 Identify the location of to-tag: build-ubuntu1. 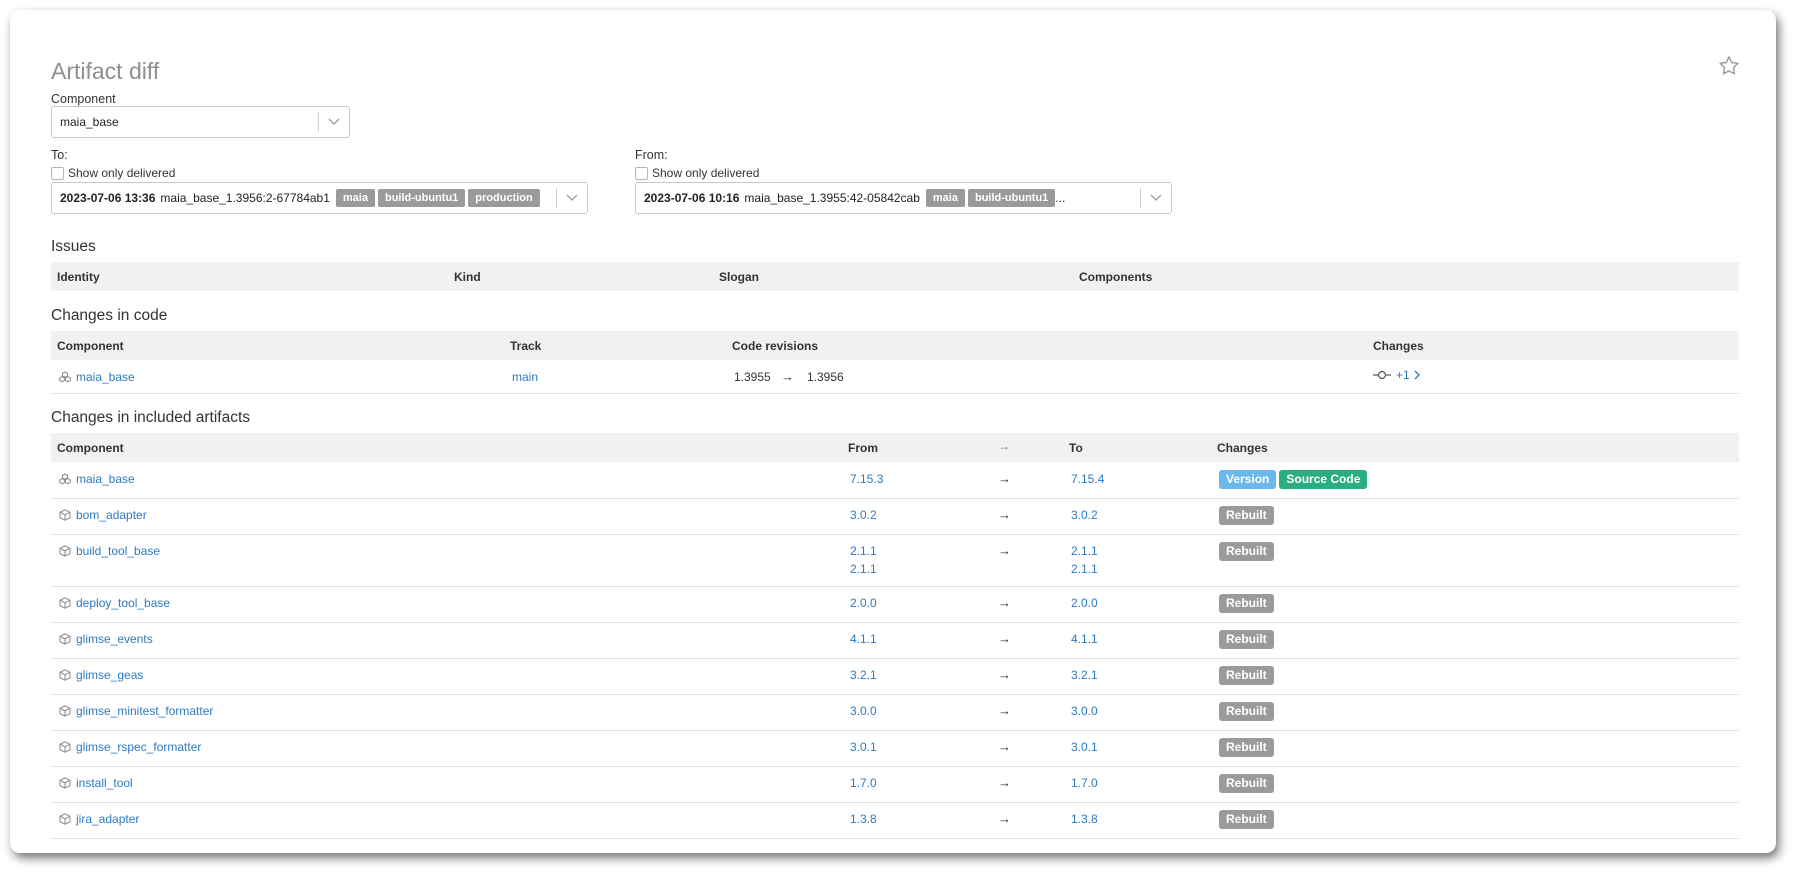
(421, 198).